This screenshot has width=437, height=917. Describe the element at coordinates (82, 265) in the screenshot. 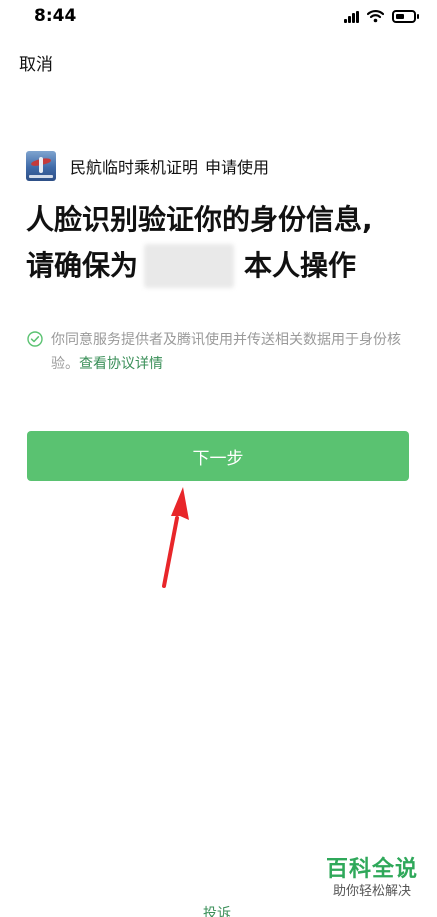

I see `title-line-2-prefix: 请确保为` at that location.